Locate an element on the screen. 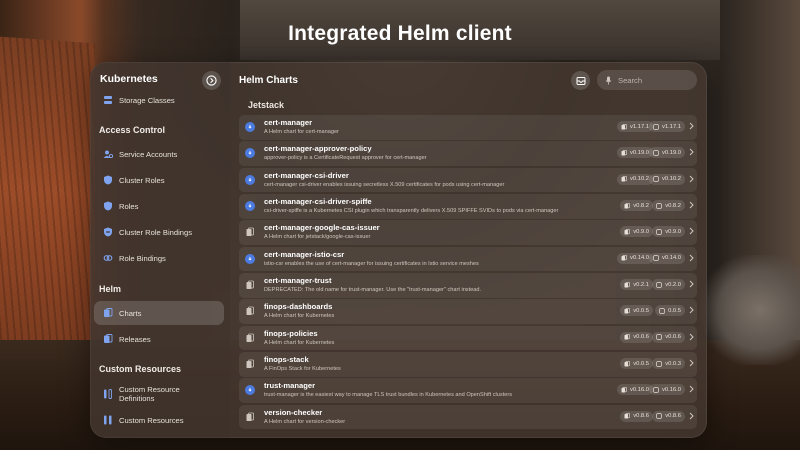 Image resolution: width=800 pixels, height=450 pixels. chart-name: version-checker is located at coordinates (293, 412).